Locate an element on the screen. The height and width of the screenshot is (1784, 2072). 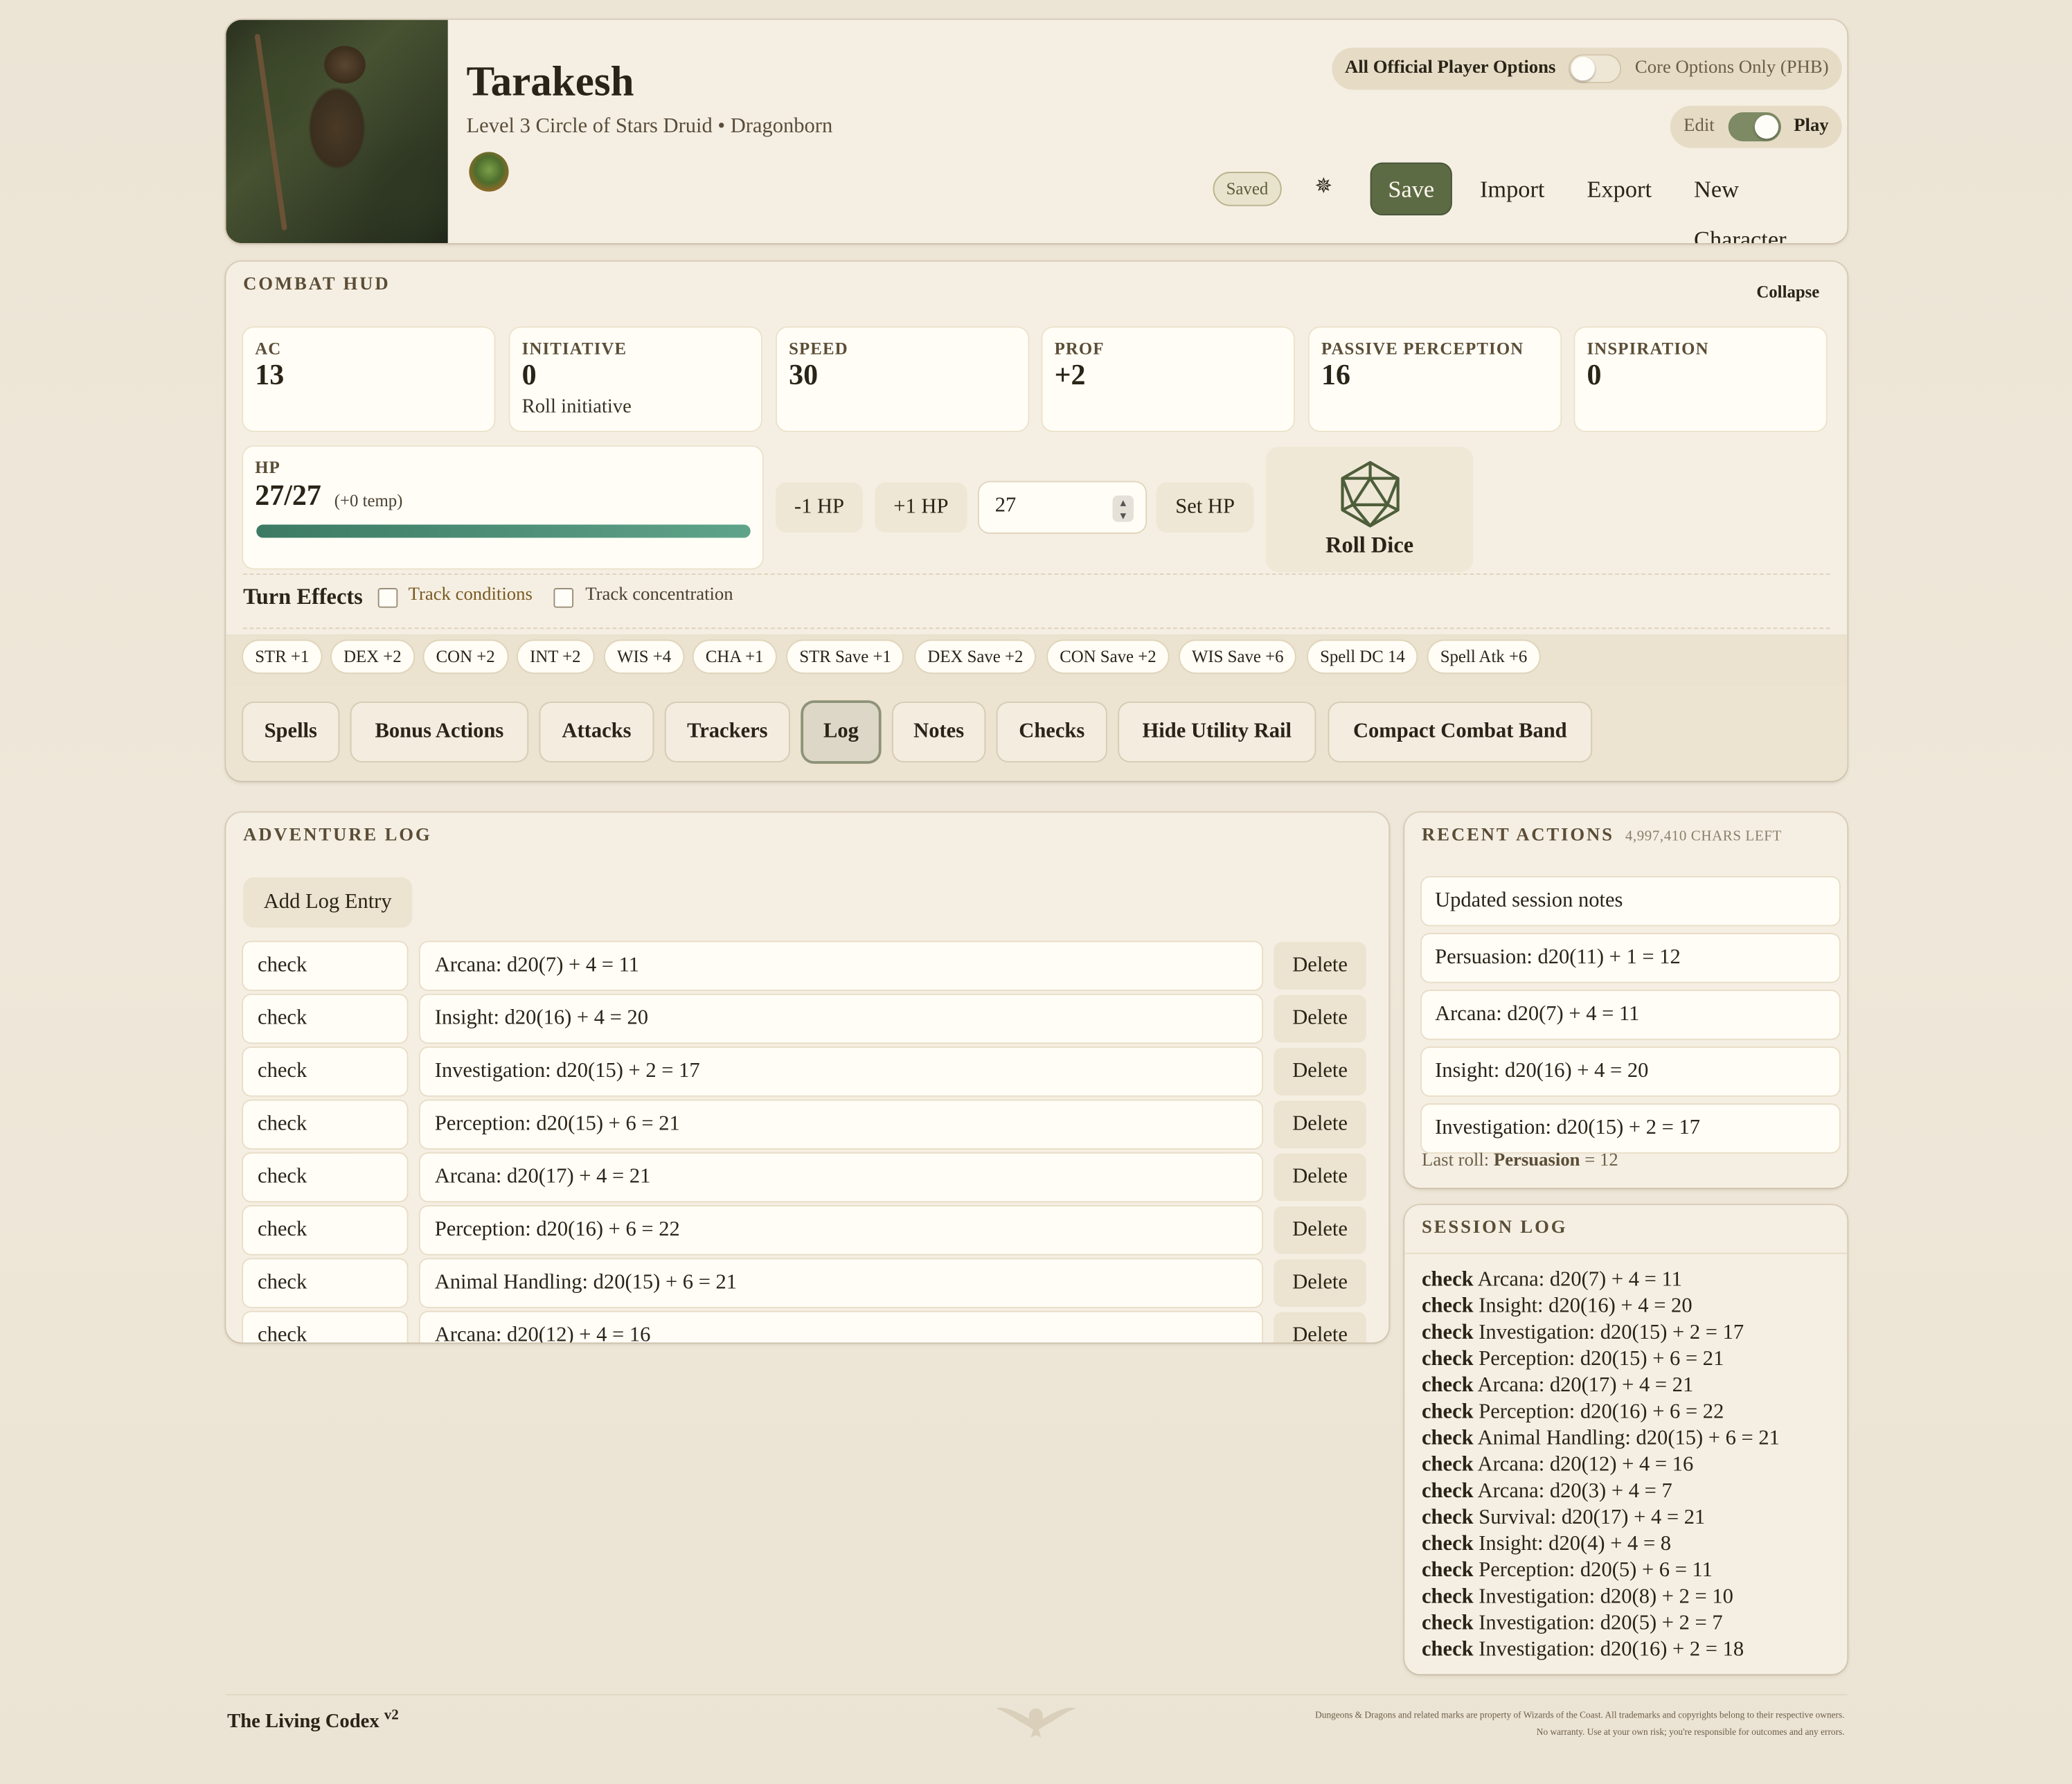
stat-inspiration: INSPIRATION 0 is located at coordinates (1701, 379).